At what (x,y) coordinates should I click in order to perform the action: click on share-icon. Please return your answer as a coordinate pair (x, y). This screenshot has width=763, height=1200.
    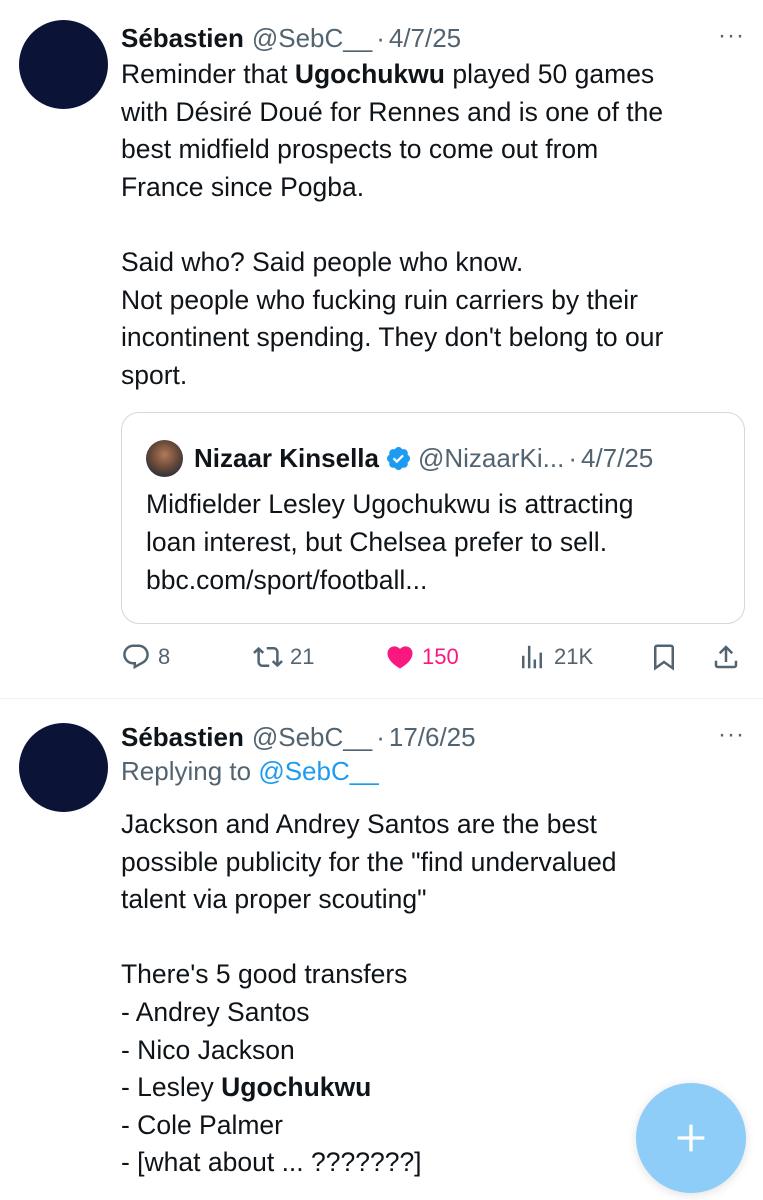
    Looking at the image, I should click on (726, 657).